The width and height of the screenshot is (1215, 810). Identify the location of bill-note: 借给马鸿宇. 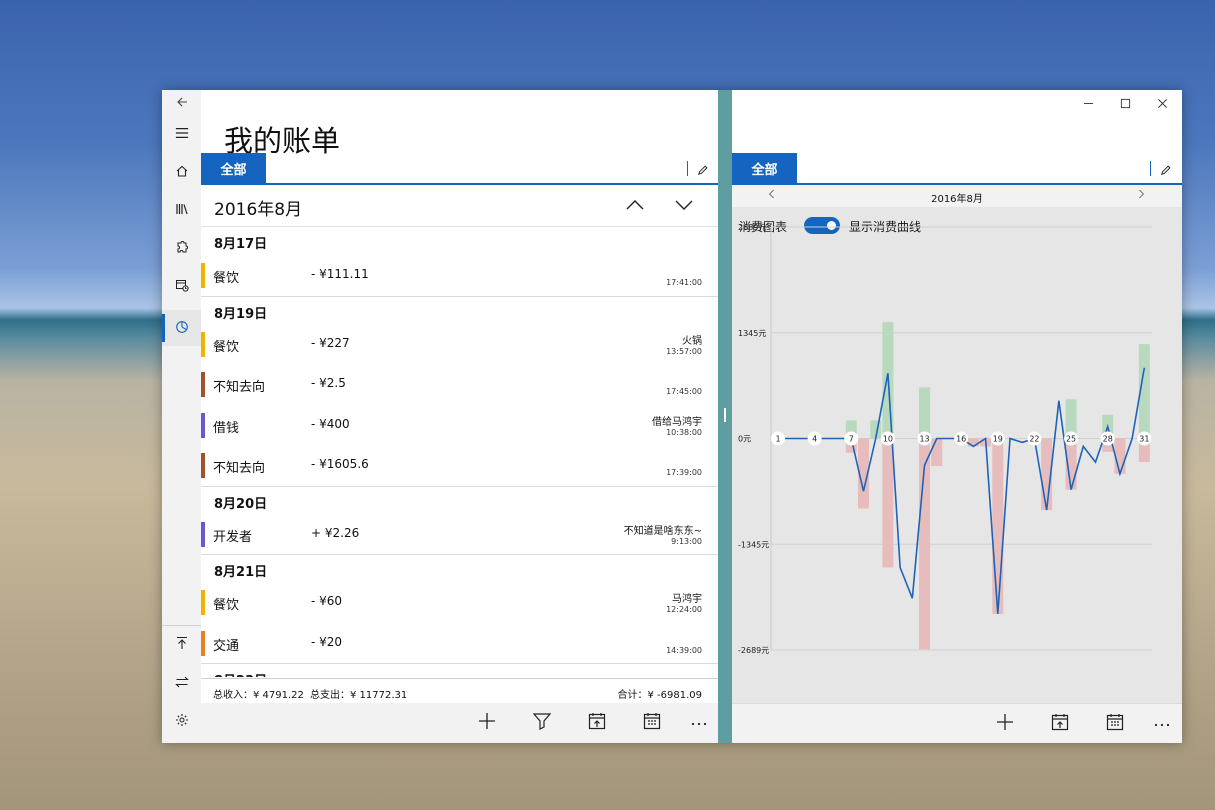
(677, 422).